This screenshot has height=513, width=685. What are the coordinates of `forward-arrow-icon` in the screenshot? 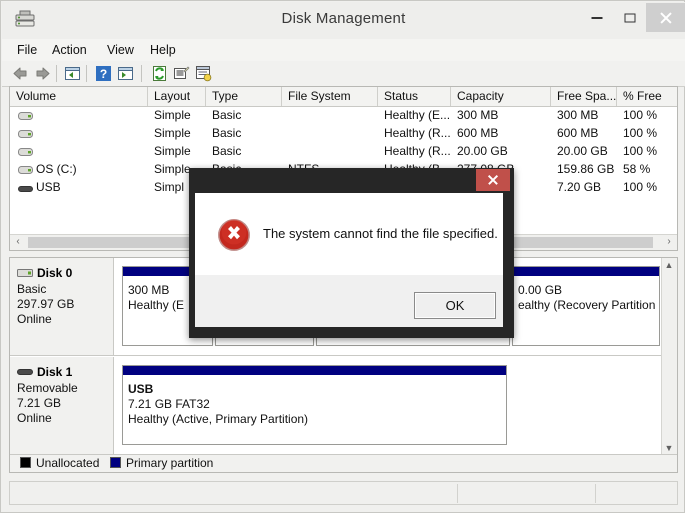 It's located at (42, 73).